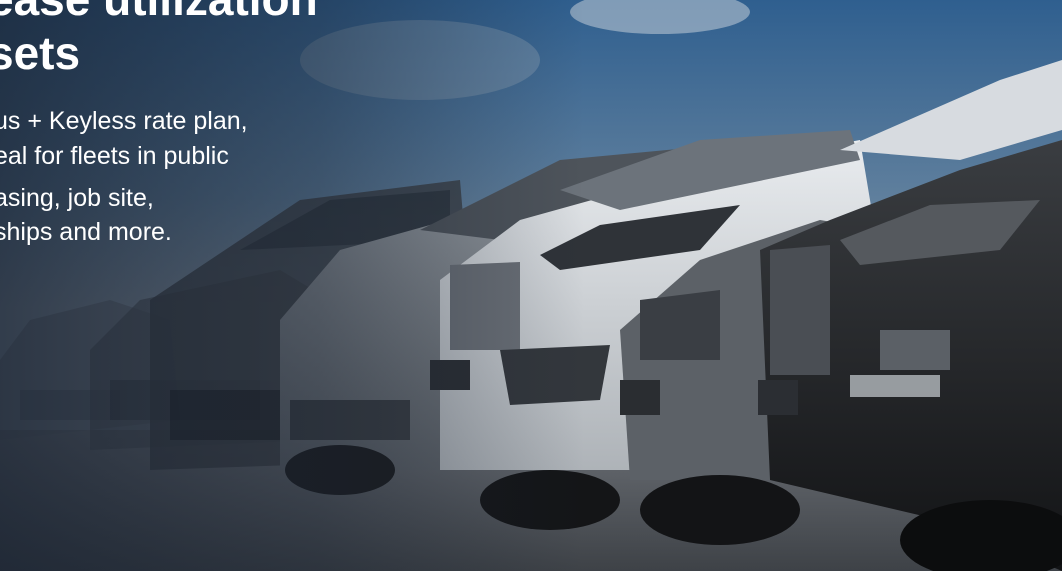 This screenshot has width=1062, height=571. What do you see at coordinates (40, 53) in the screenshot?
I see `hero-headline-line-2: sets` at bounding box center [40, 53].